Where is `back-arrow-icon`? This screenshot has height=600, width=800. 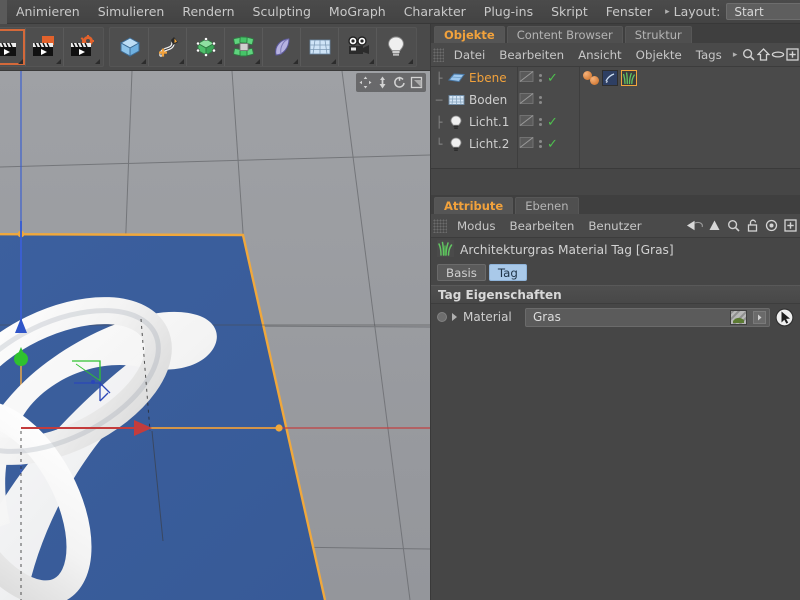
back-arrow-icon is located at coordinates (695, 226).